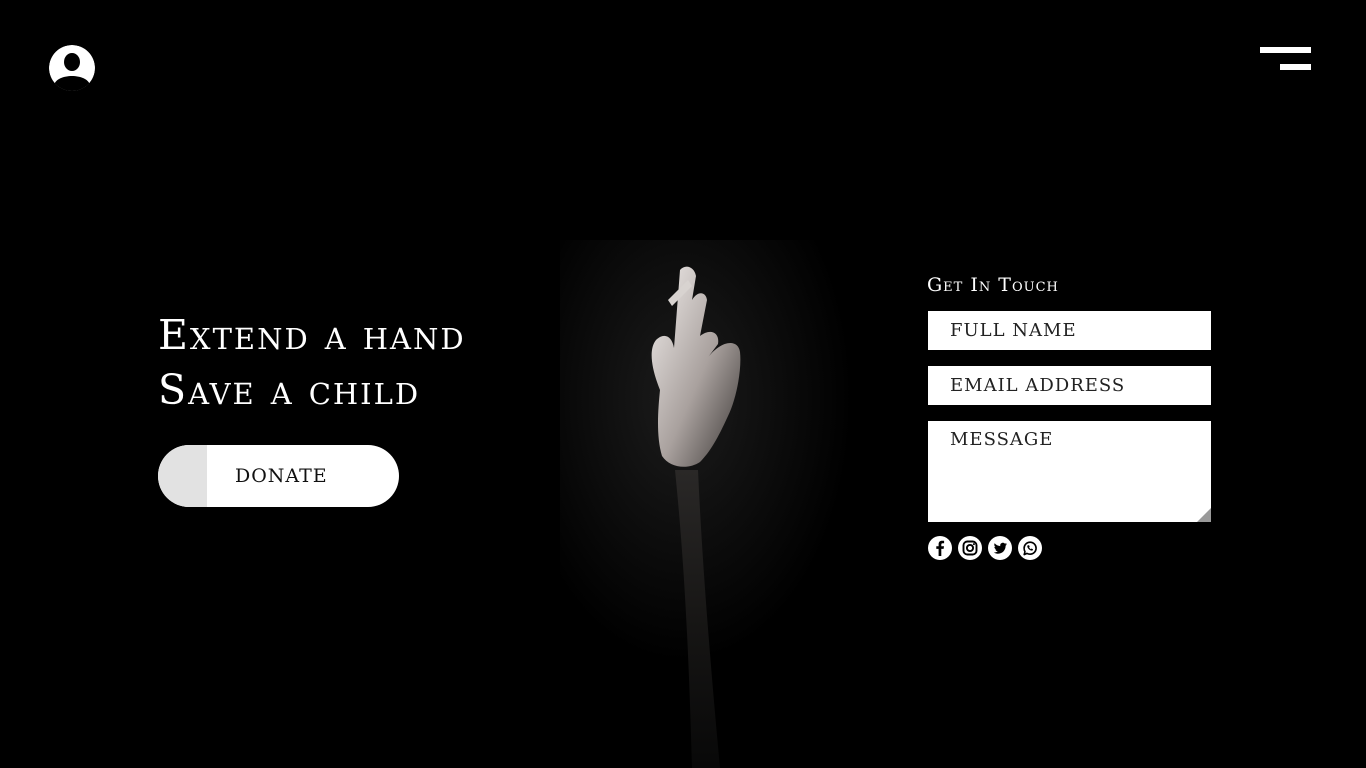 The image size is (1366, 768). I want to click on menu-bar-top, so click(1285, 50).